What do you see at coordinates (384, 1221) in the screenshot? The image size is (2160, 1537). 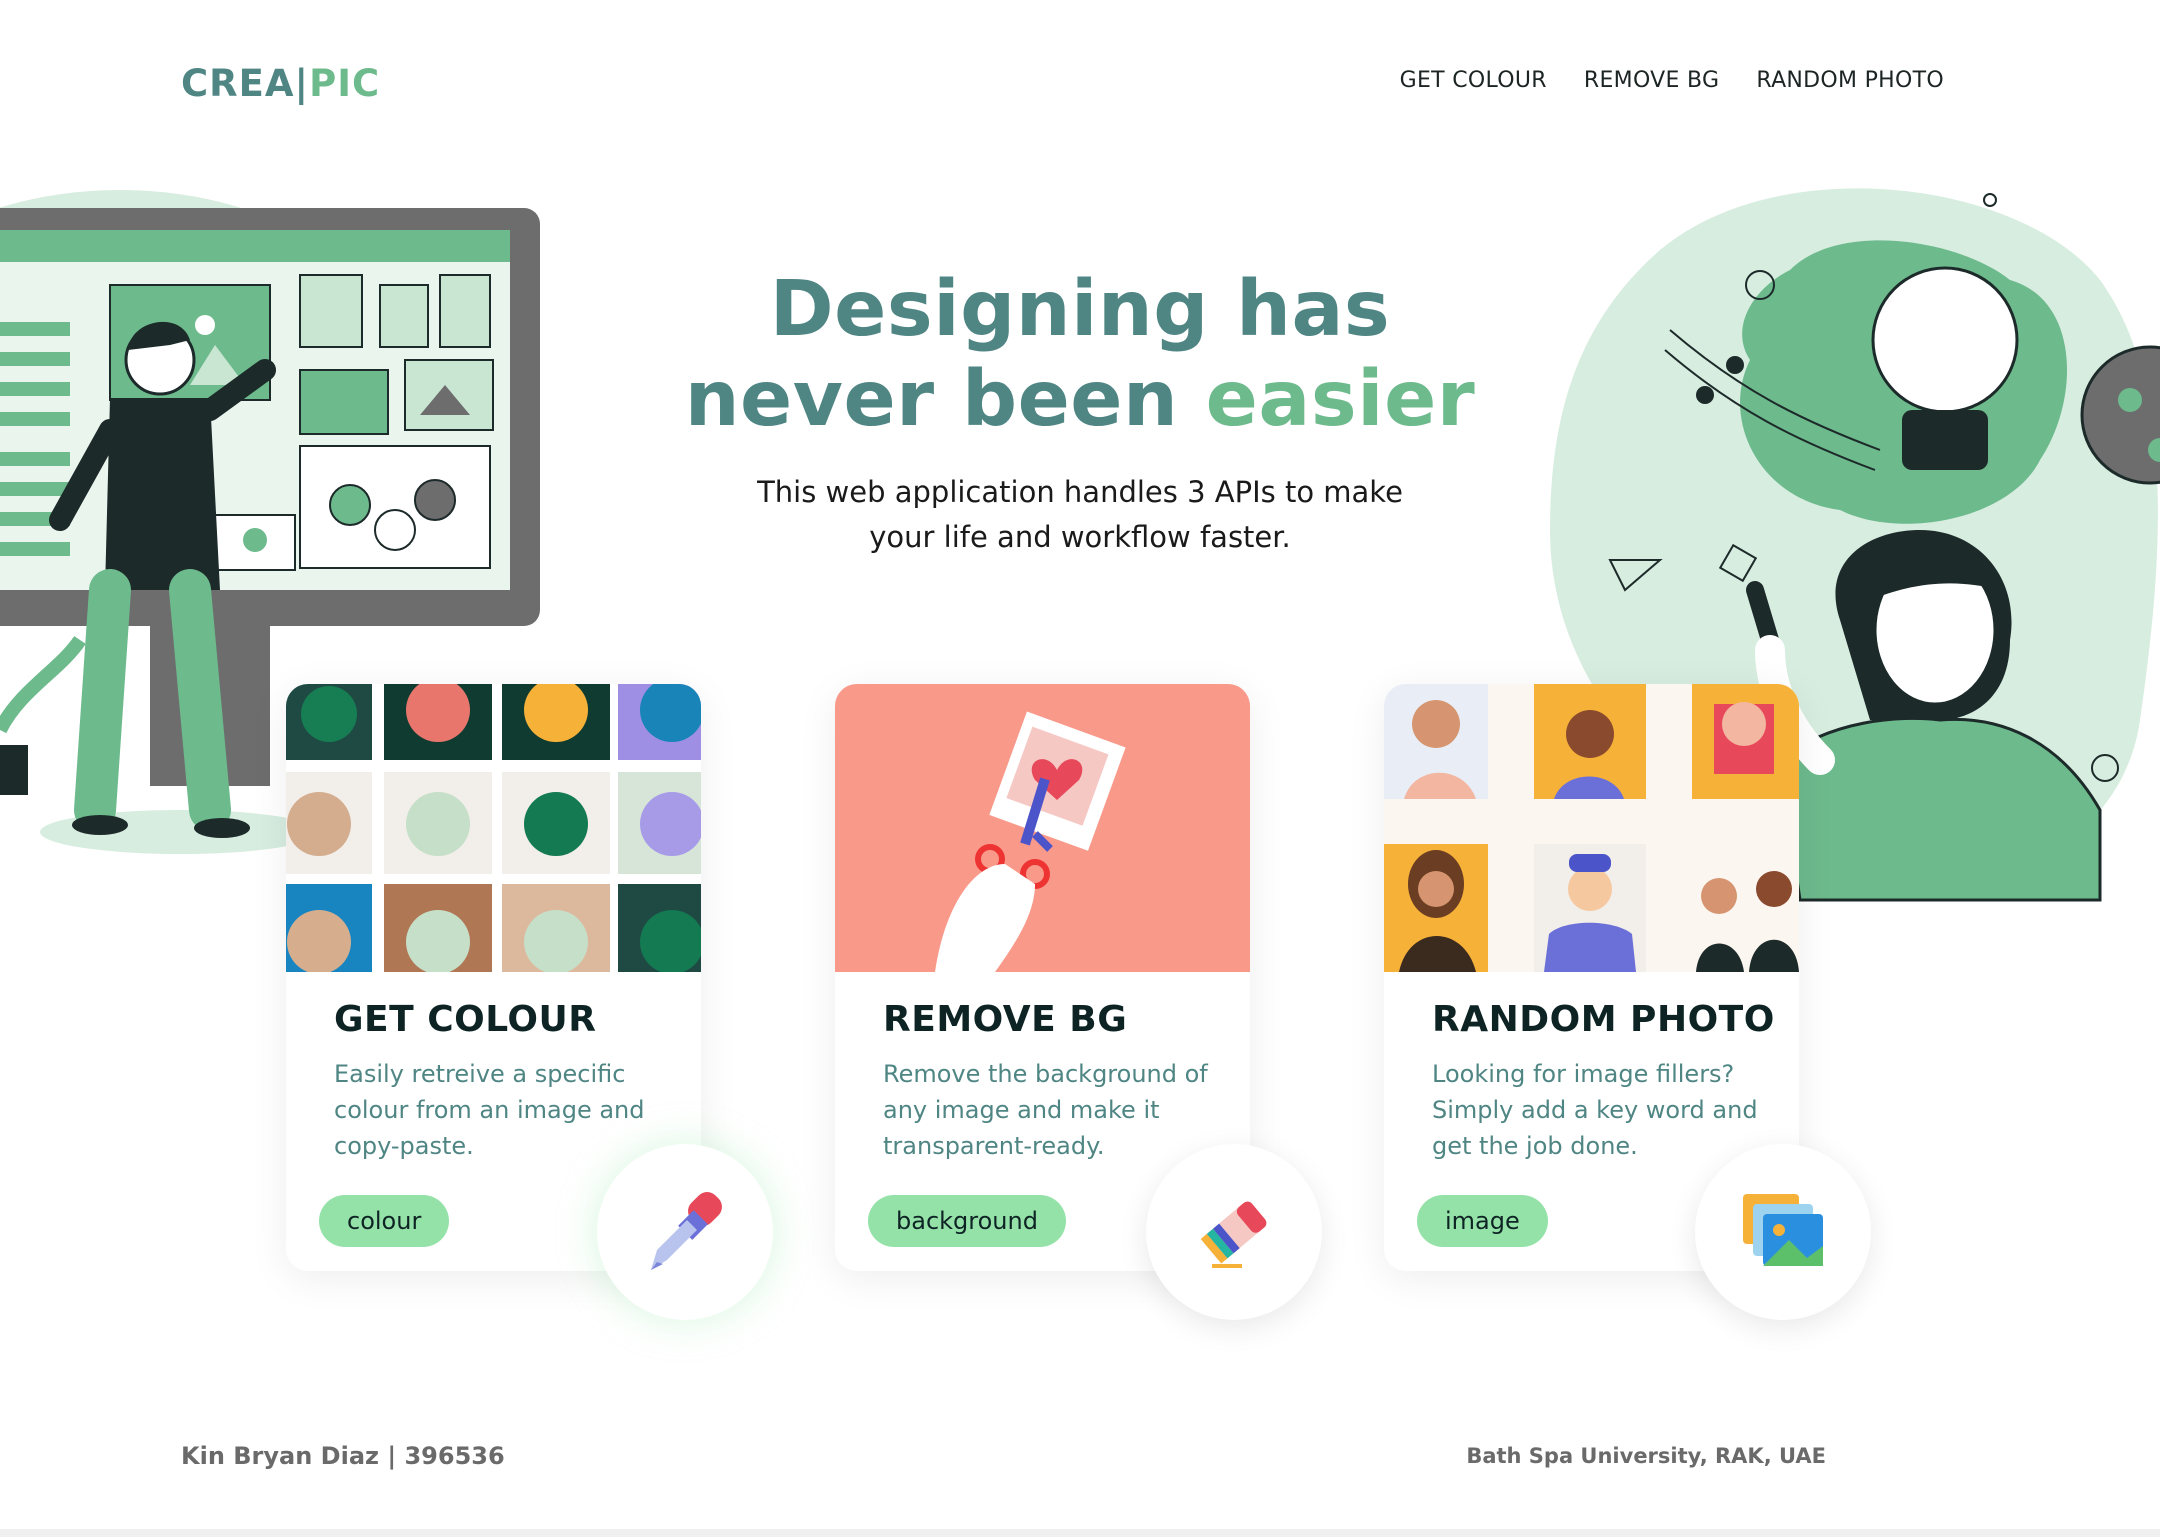 I see `tag-colour: colour` at bounding box center [384, 1221].